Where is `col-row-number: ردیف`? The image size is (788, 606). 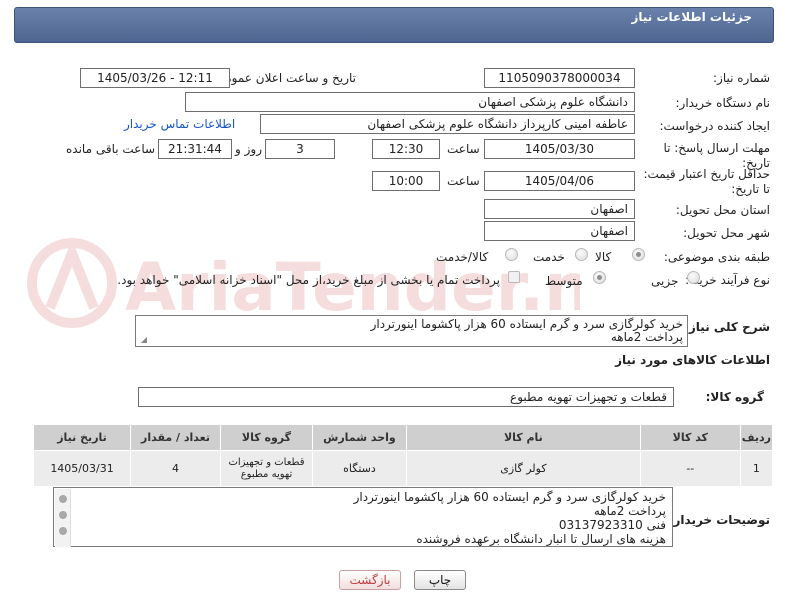 col-row-number: ردیف is located at coordinates (756, 437).